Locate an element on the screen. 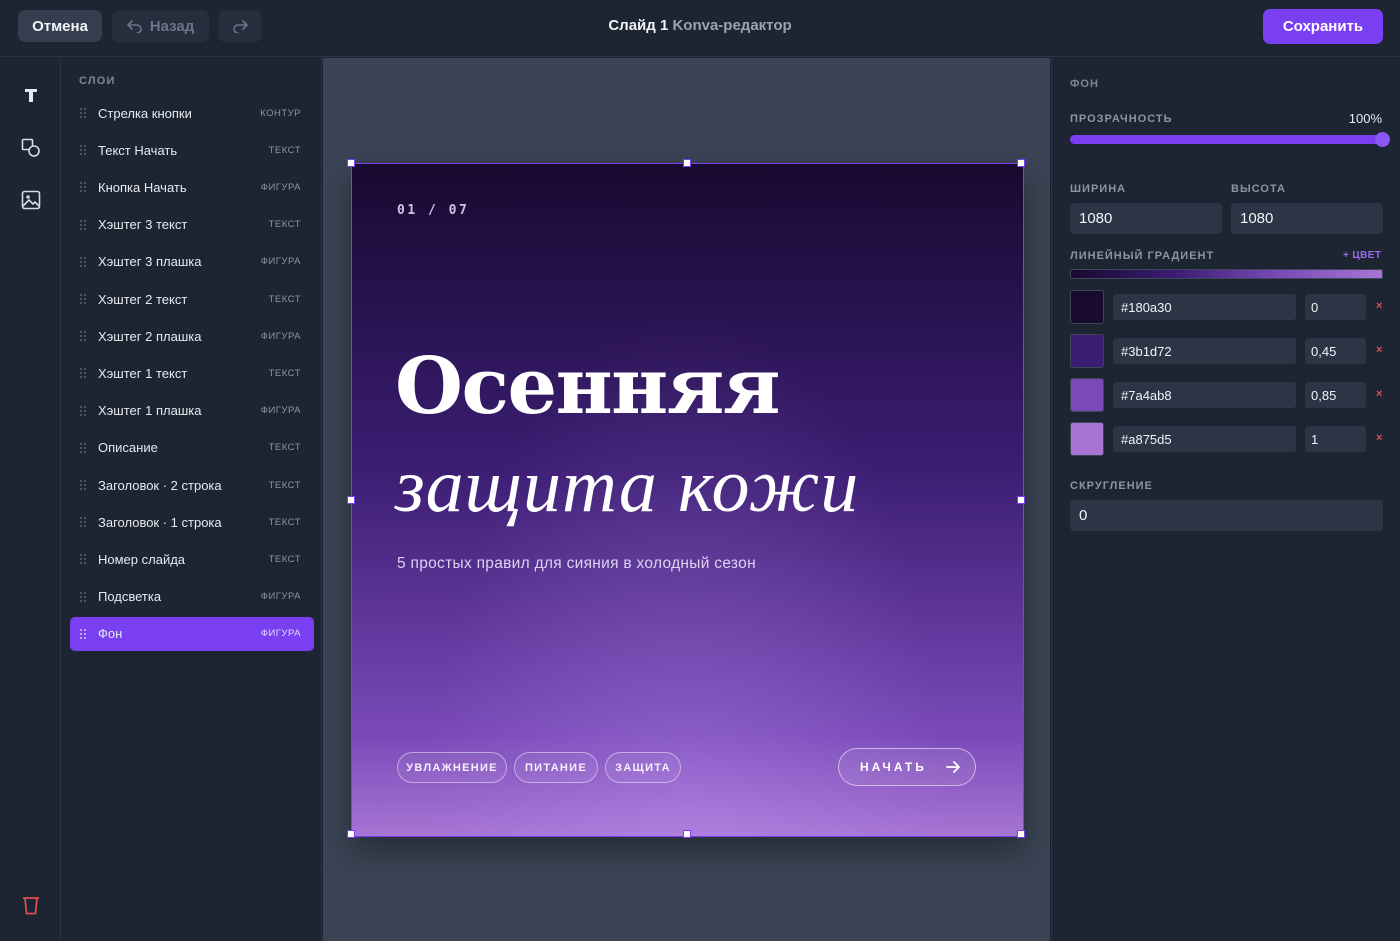 This screenshot has height=941, width=1400. layer-type: КОНТУР is located at coordinates (280, 113).